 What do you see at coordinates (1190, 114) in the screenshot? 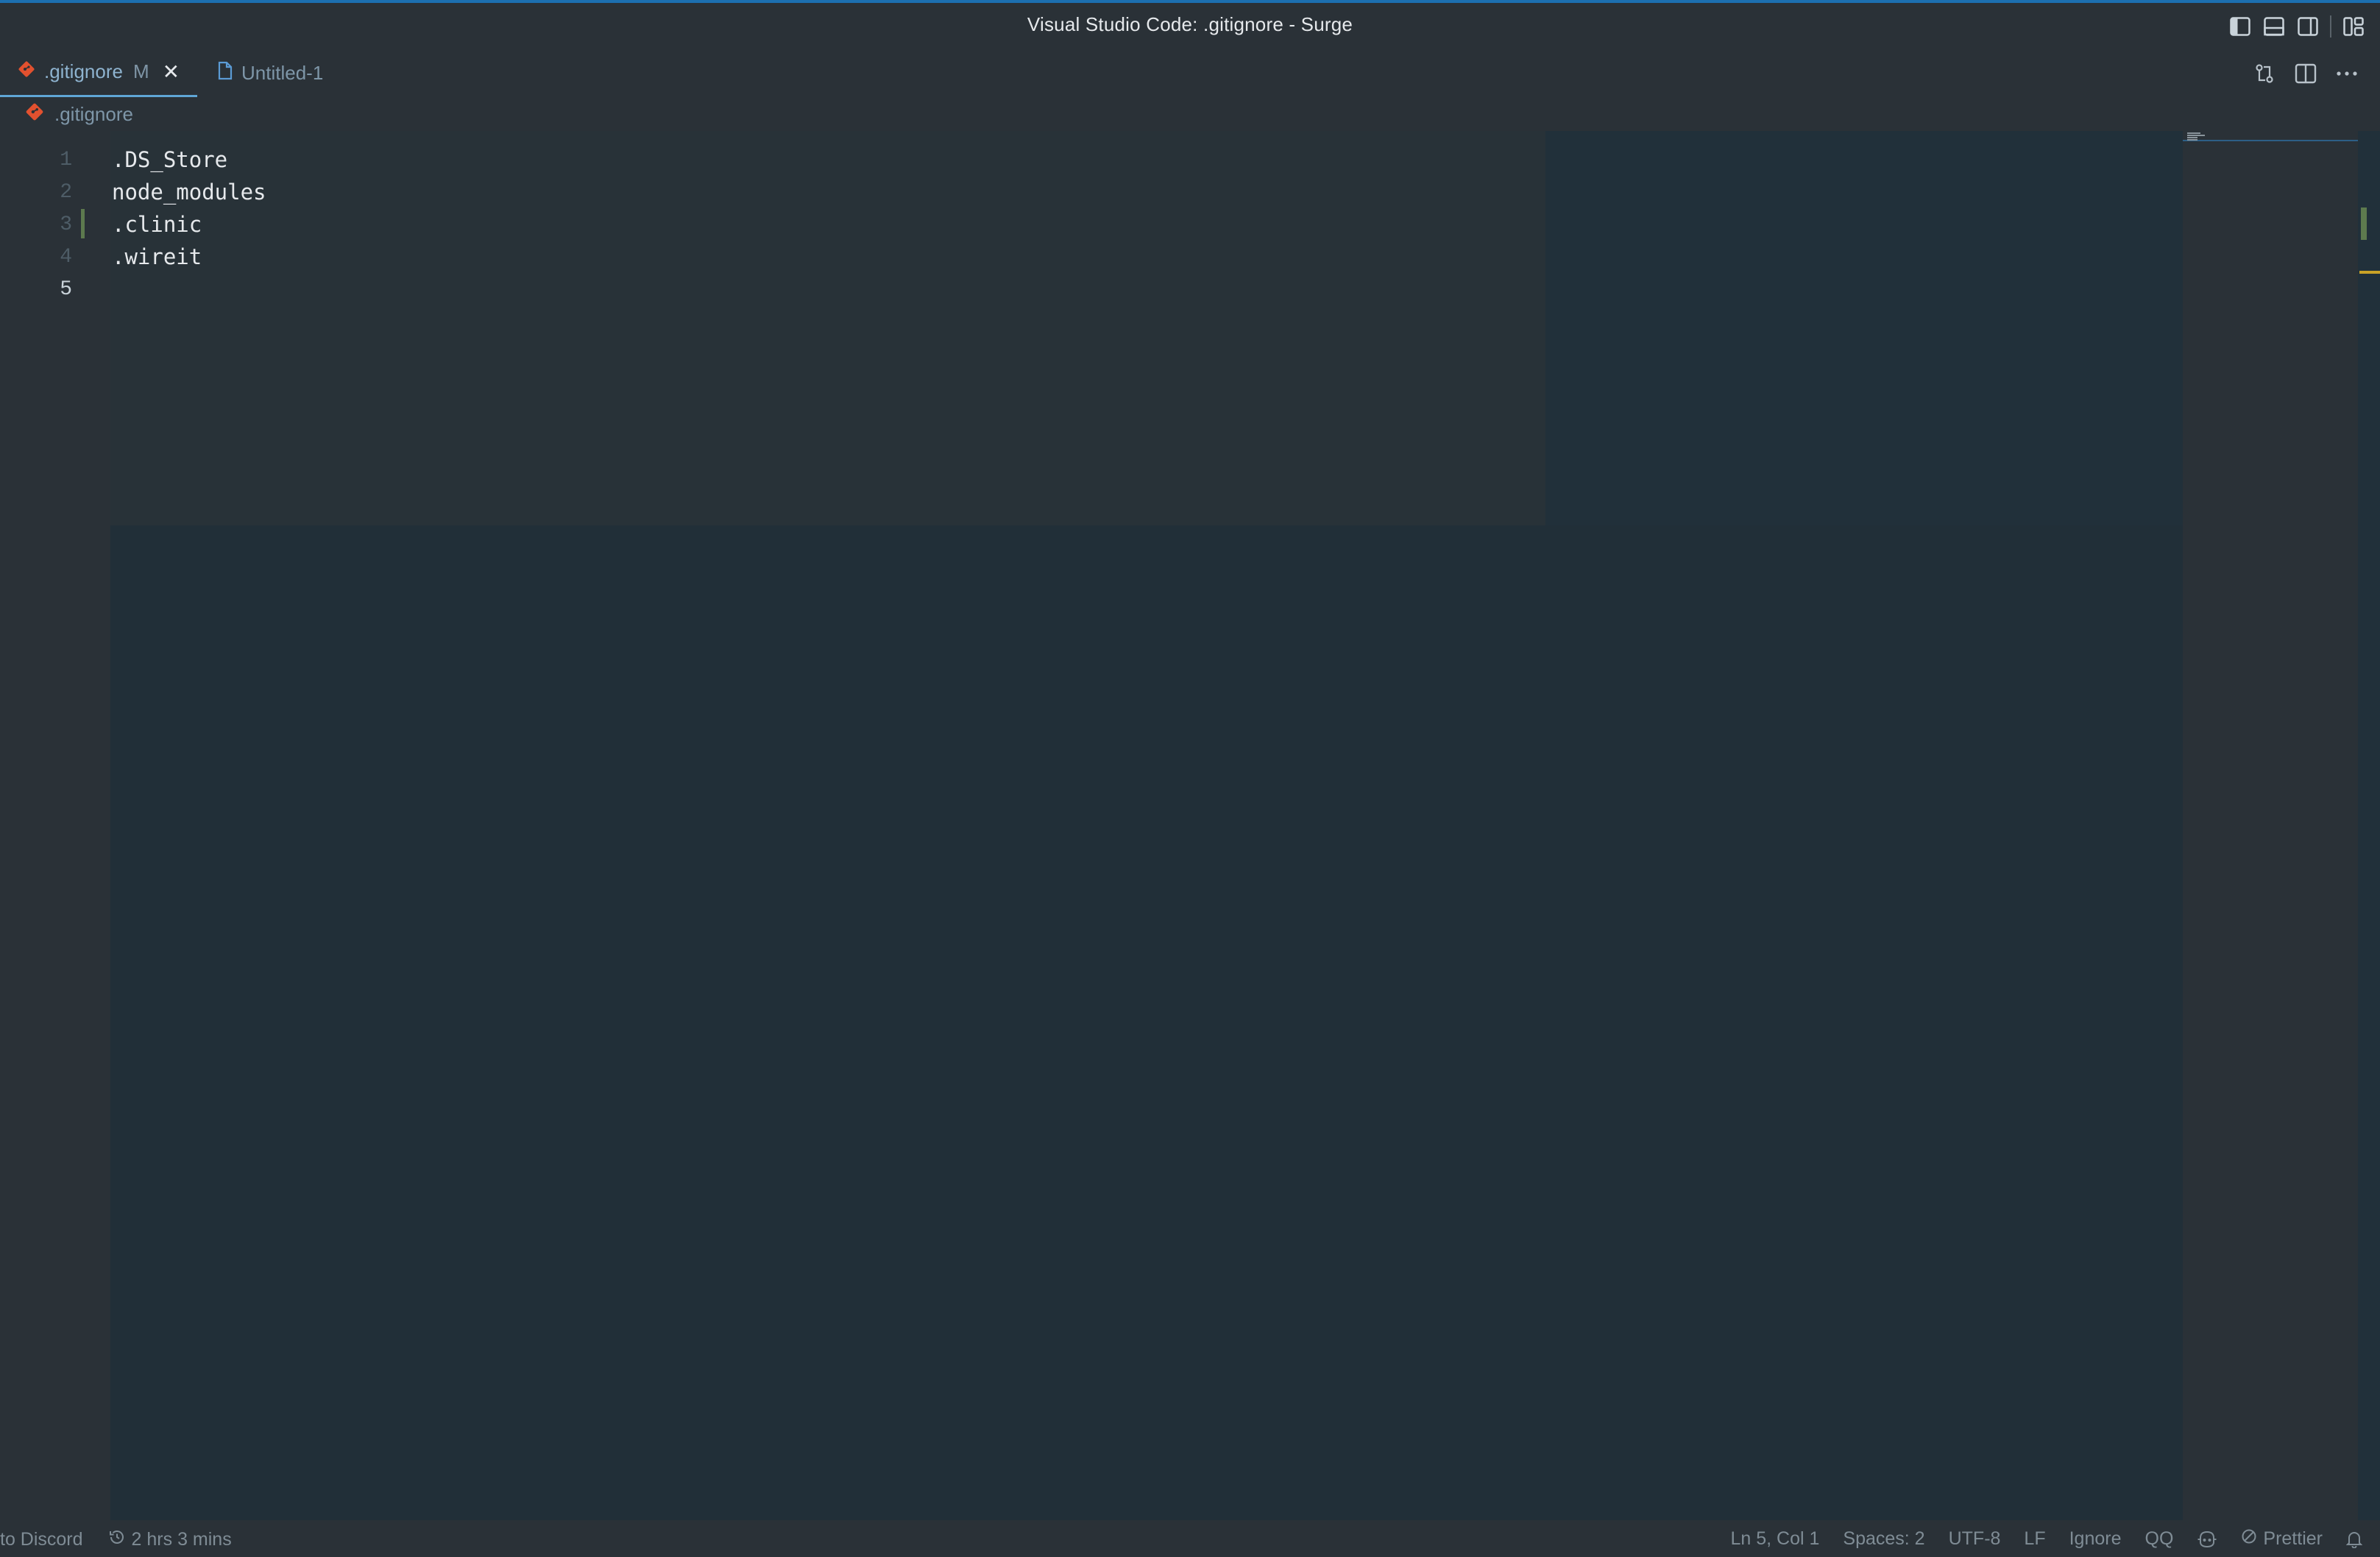
I see `breadcrumb: .gitignore` at bounding box center [1190, 114].